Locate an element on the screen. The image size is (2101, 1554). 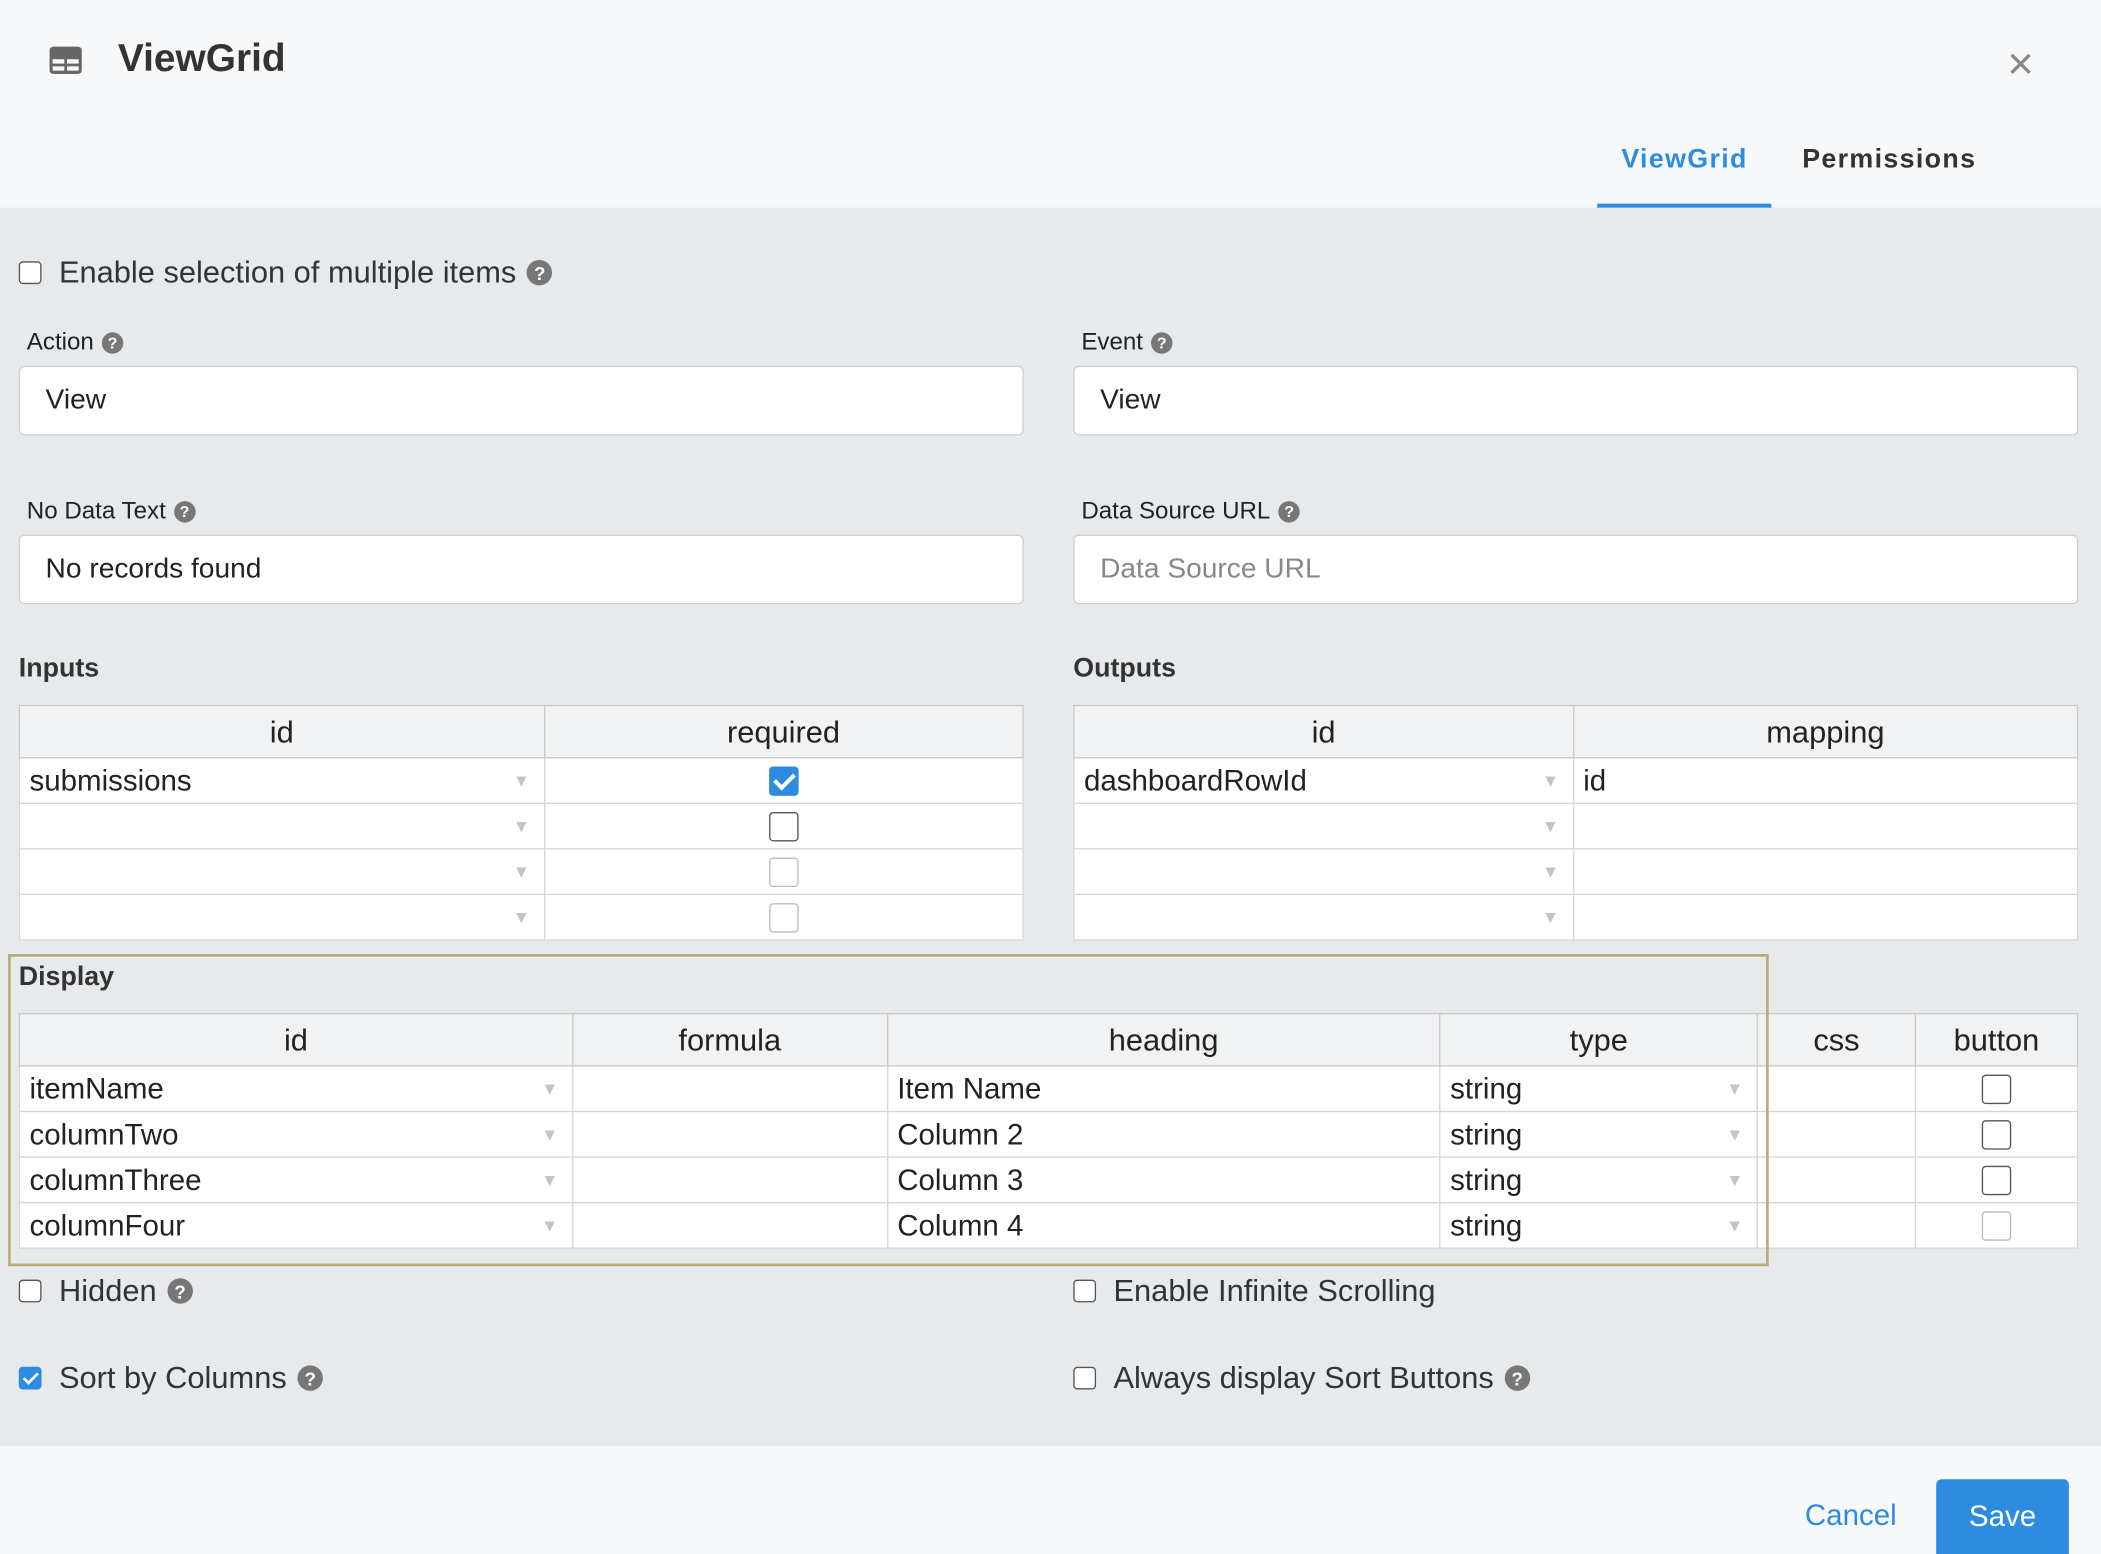
no-data-text-input: No records found is located at coordinates (521, 569).